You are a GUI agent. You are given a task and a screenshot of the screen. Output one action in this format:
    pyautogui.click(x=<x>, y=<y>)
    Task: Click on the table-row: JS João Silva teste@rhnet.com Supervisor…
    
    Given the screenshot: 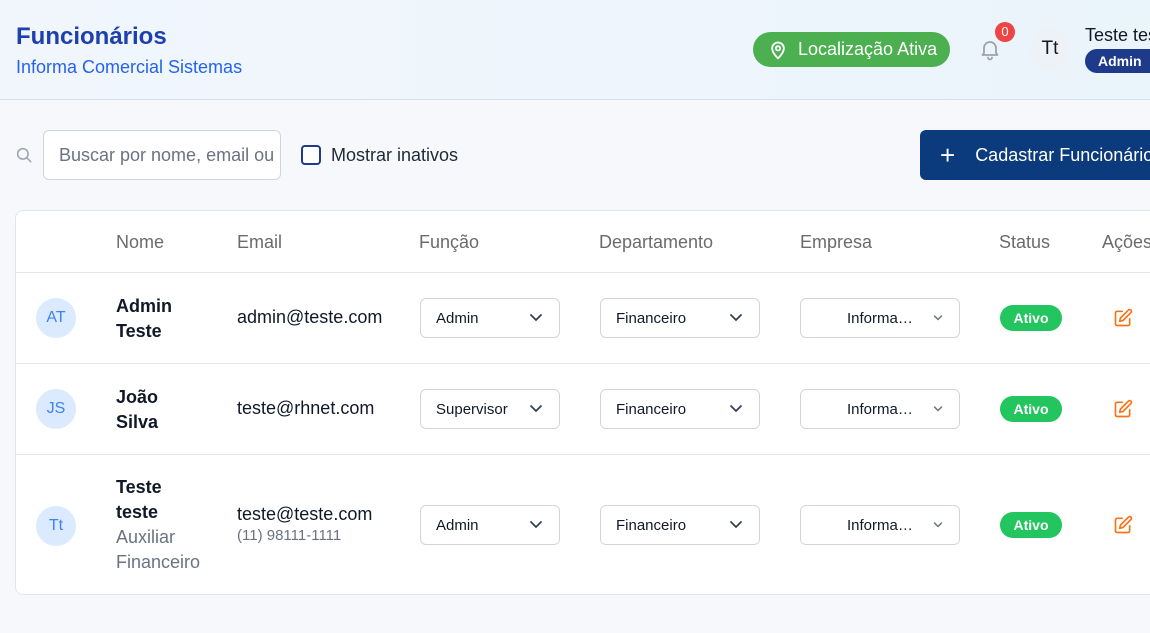 What is the action you would take?
    pyautogui.click(x=583, y=408)
    